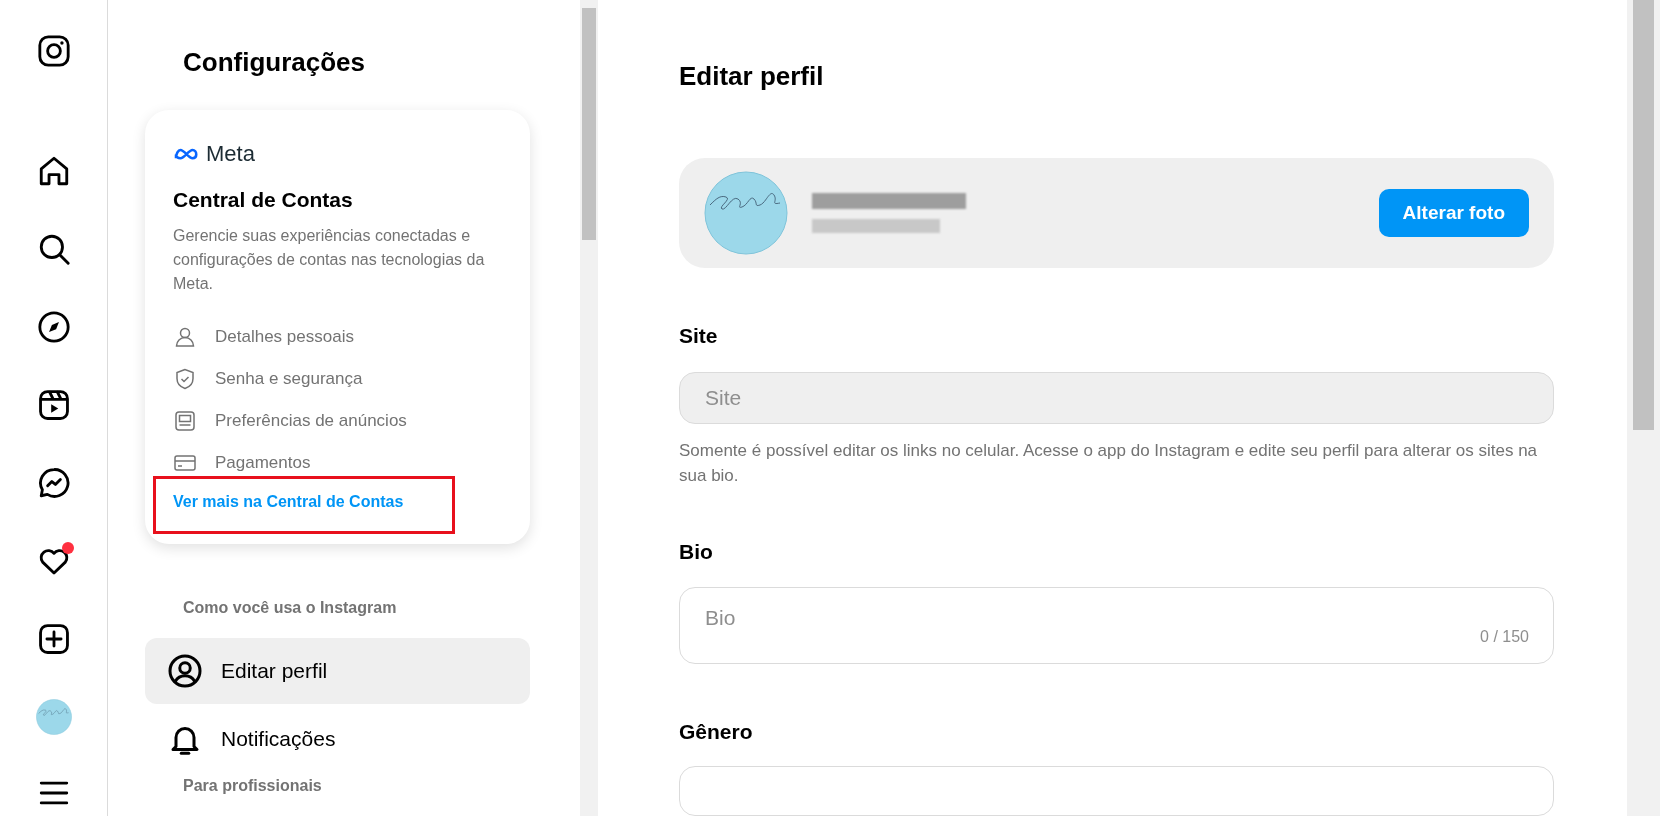  Describe the element at coordinates (53, 405) in the screenshot. I see `play-video-icon` at that location.